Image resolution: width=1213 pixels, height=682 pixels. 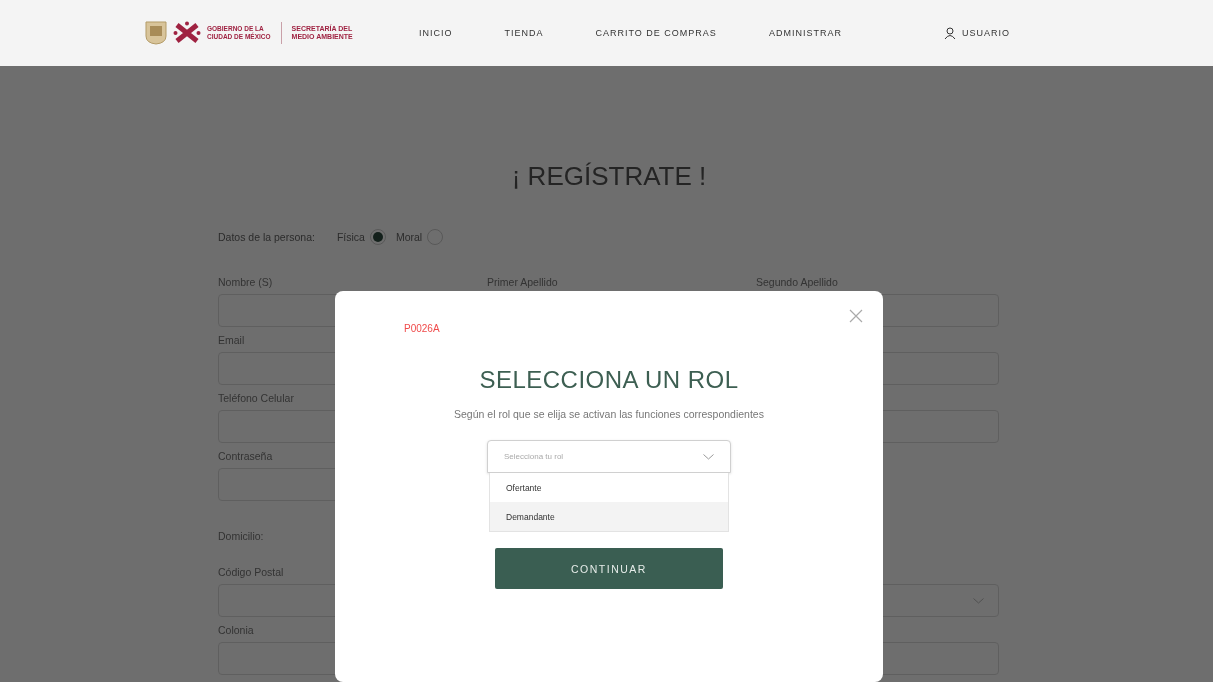 What do you see at coordinates (241, 536) in the screenshot?
I see `section-label: Domicilio:` at bounding box center [241, 536].